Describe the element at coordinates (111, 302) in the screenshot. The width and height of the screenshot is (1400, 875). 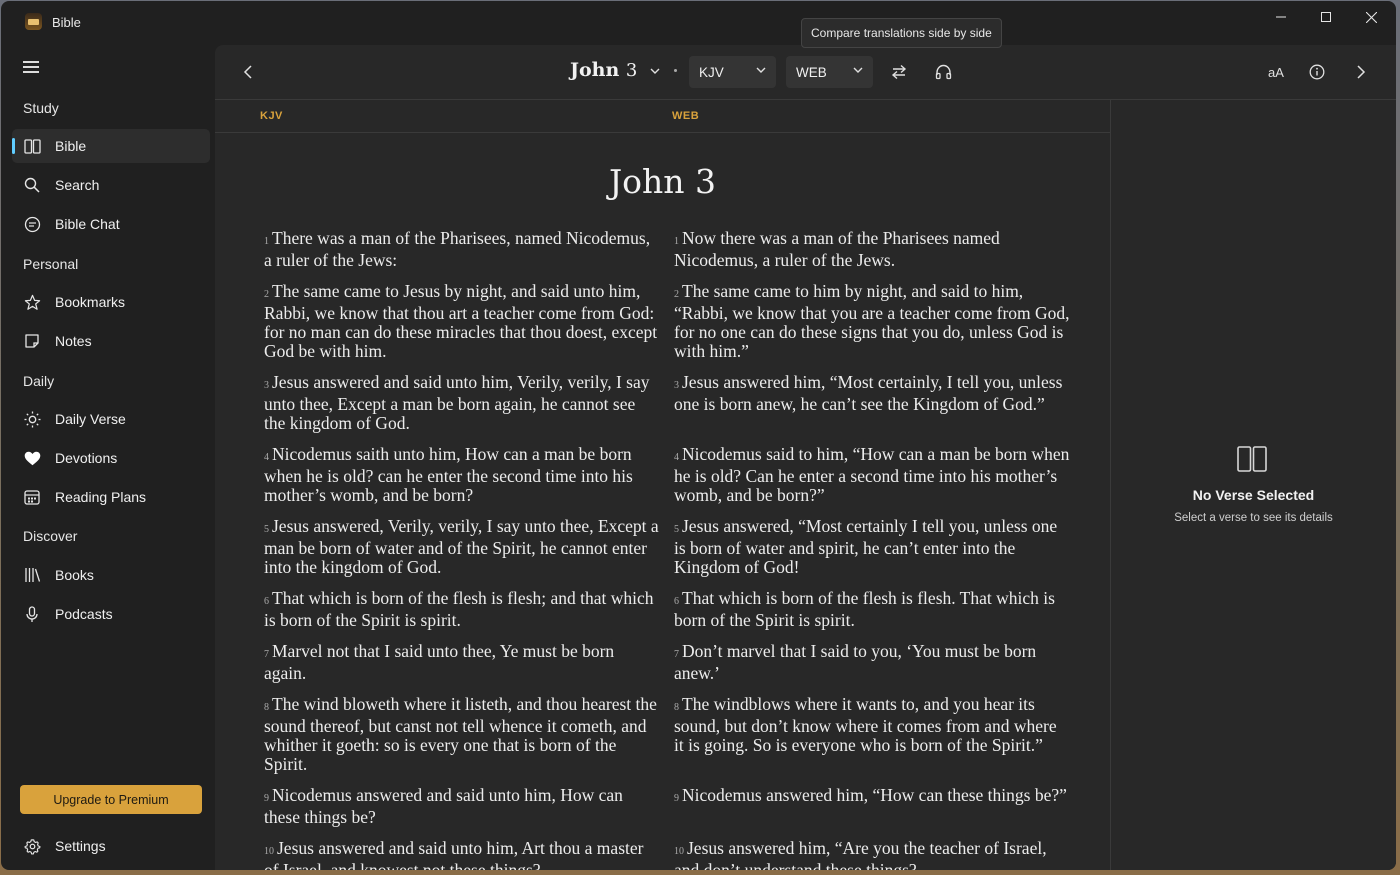
I see `sidebar-item-bookmarks: Bookmarks` at that location.